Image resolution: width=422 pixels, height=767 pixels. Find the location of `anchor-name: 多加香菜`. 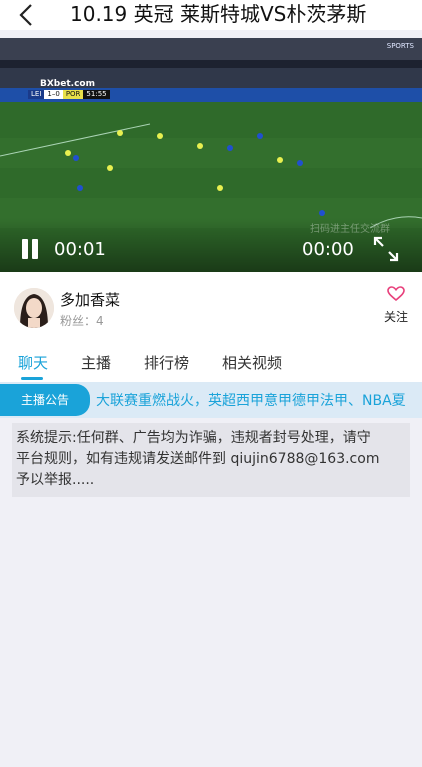

anchor-name: 多加香菜 is located at coordinates (90, 300).